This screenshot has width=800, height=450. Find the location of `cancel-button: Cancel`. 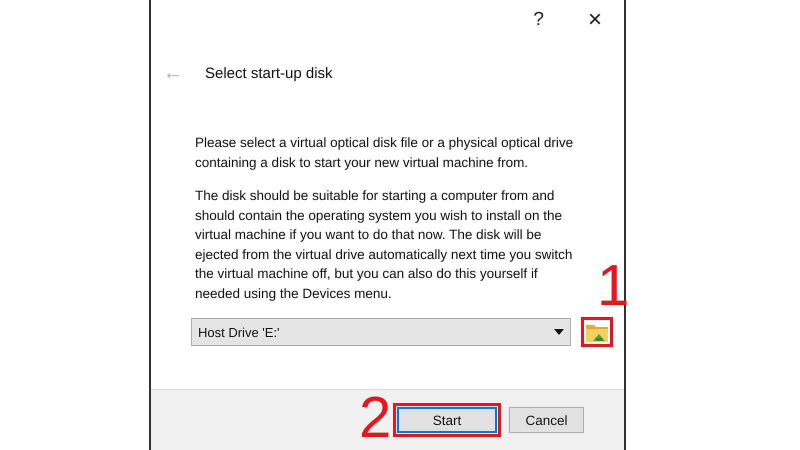

cancel-button: Cancel is located at coordinates (546, 420).